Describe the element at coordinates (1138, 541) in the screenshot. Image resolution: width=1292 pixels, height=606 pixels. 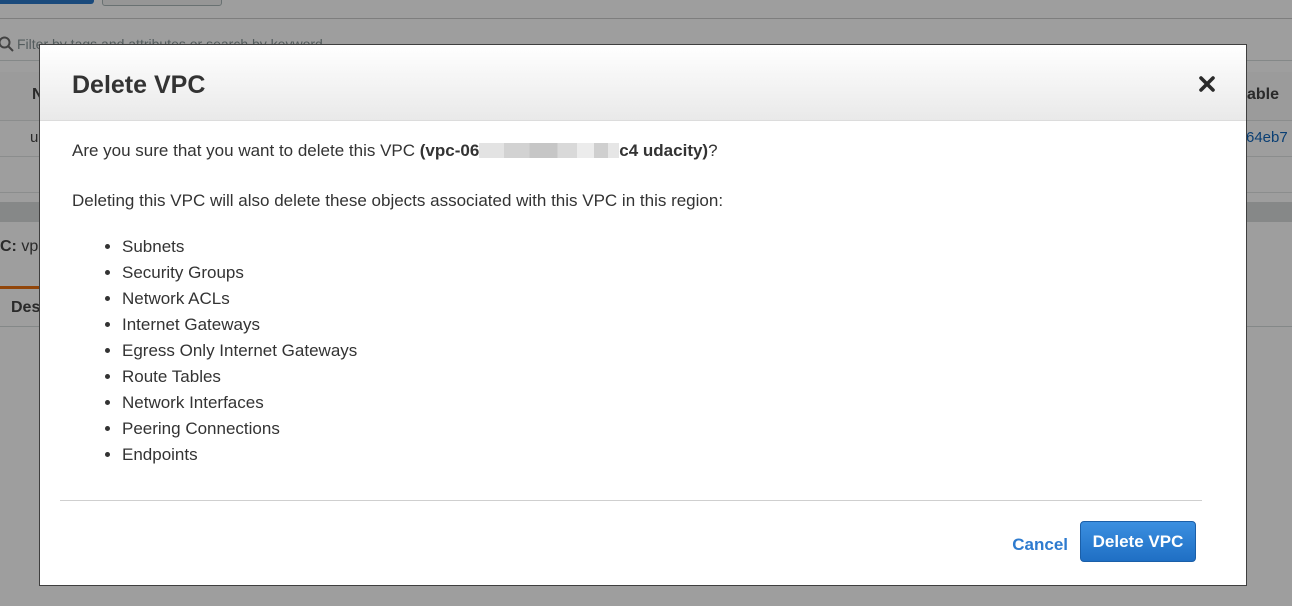
I see `delete-vpc-button: Delete VPC` at that location.